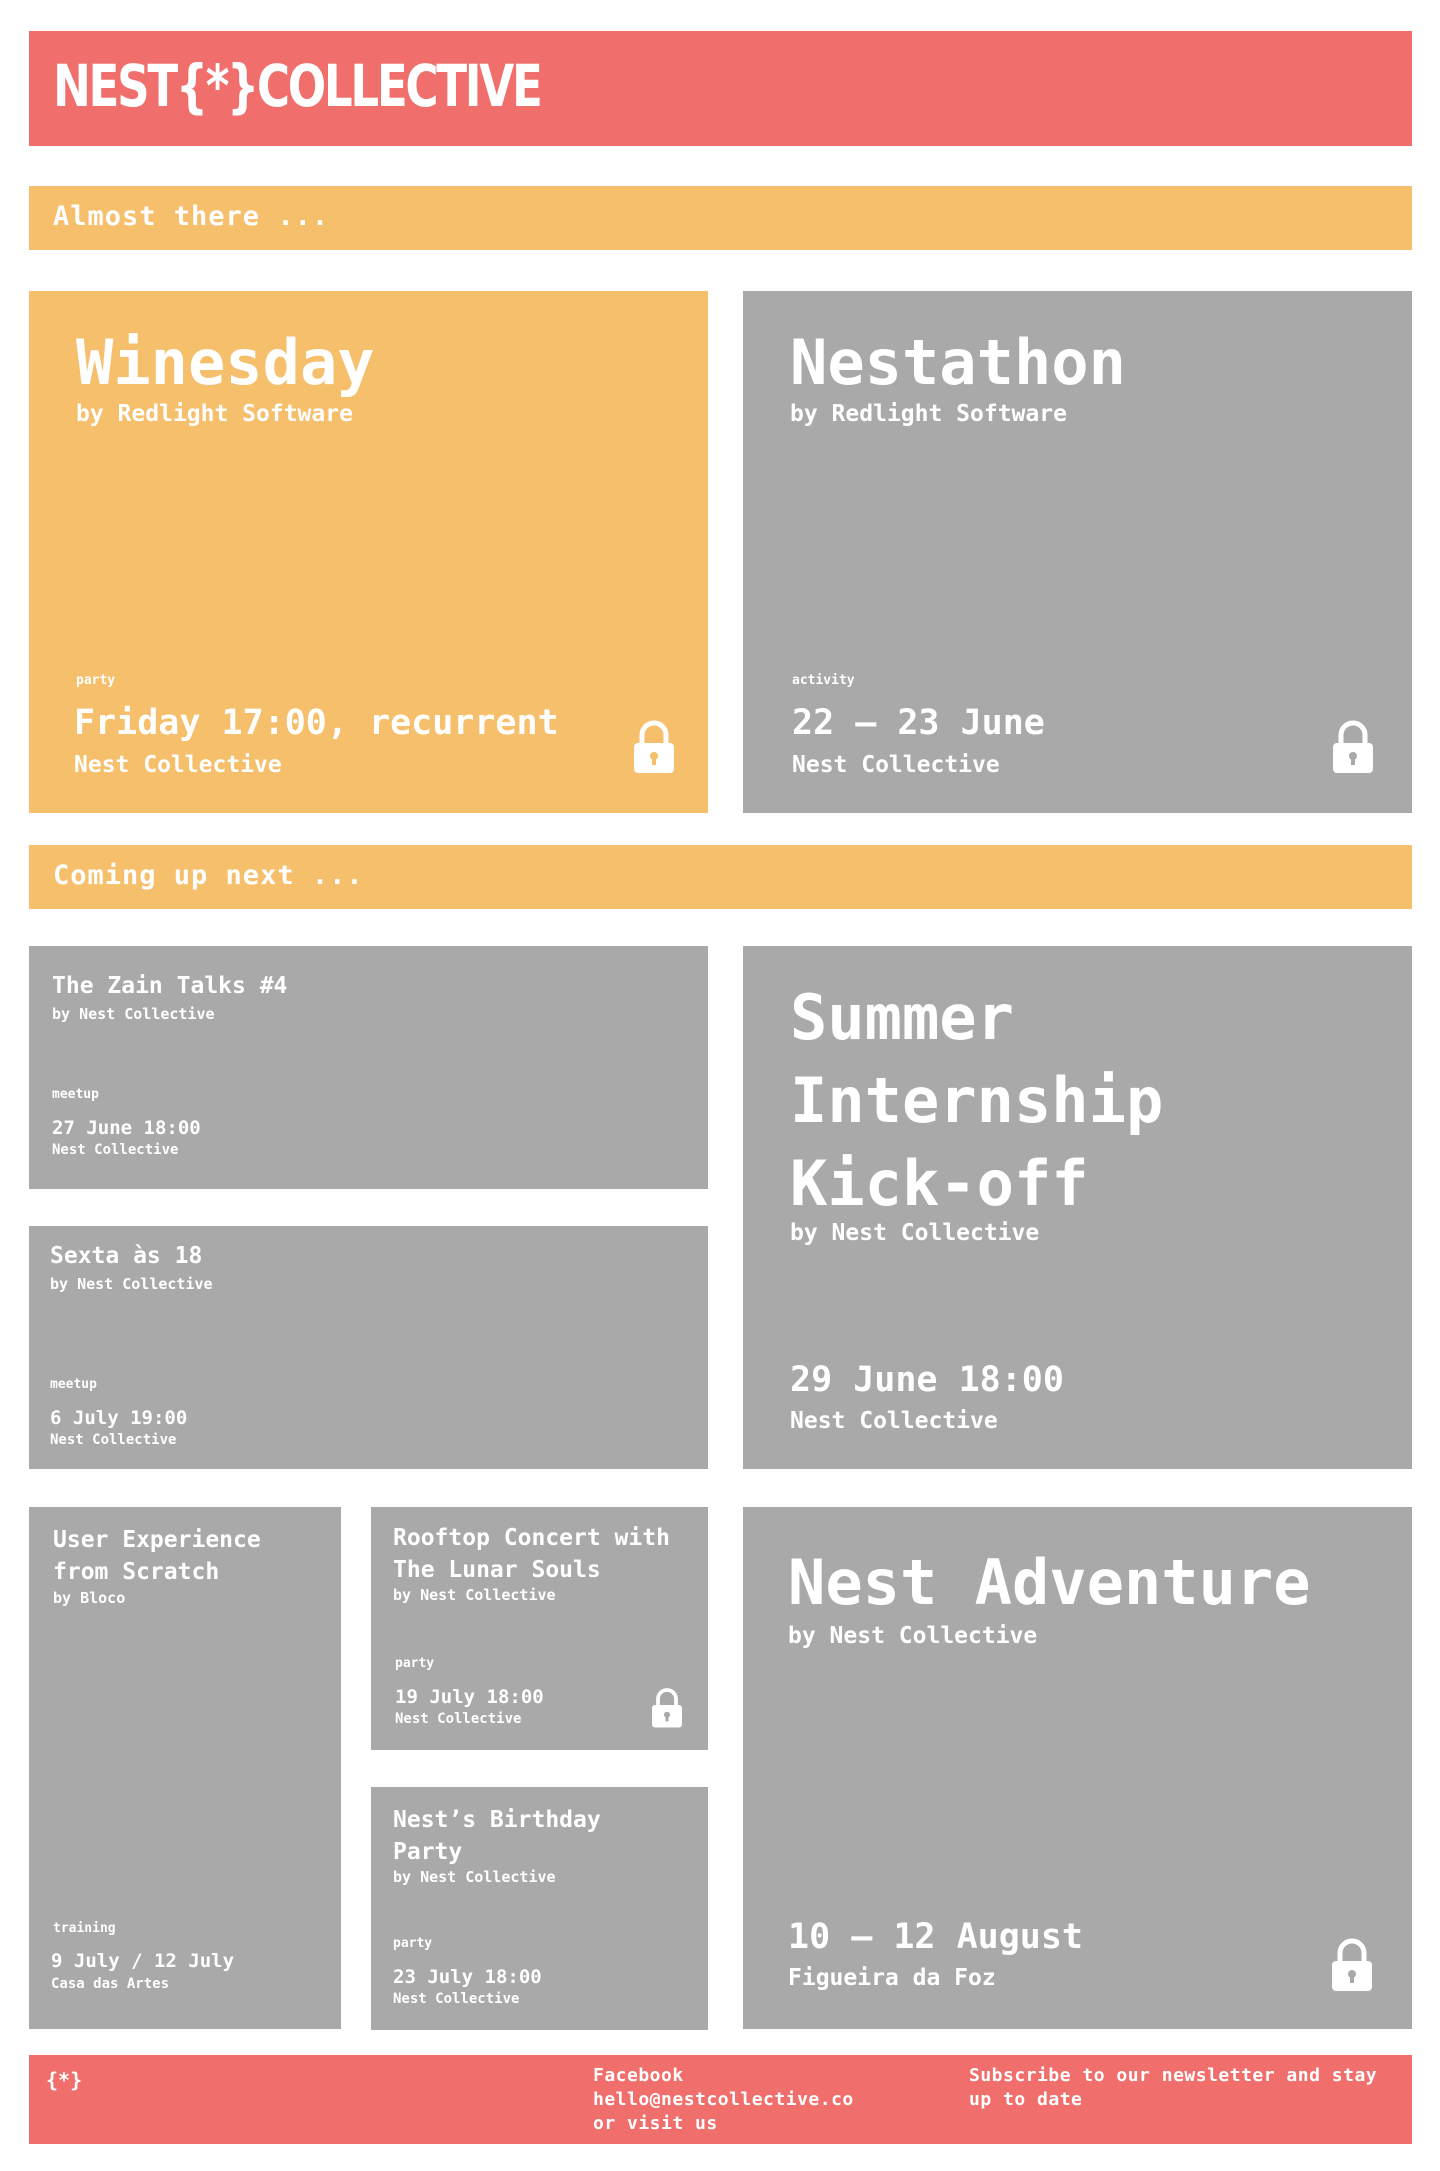  Describe the element at coordinates (126, 1256) in the screenshot. I see `event-title: Sexta às 18` at that location.